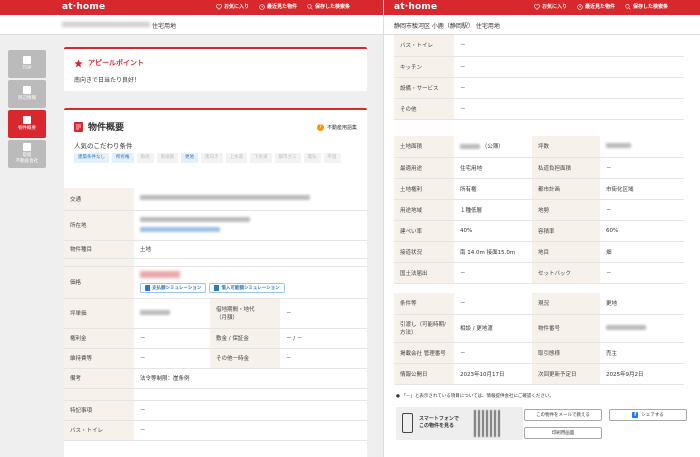 This screenshot has width=700, height=457. Describe the element at coordinates (642, 273) in the screenshot. I see `setback-value: －` at that location.